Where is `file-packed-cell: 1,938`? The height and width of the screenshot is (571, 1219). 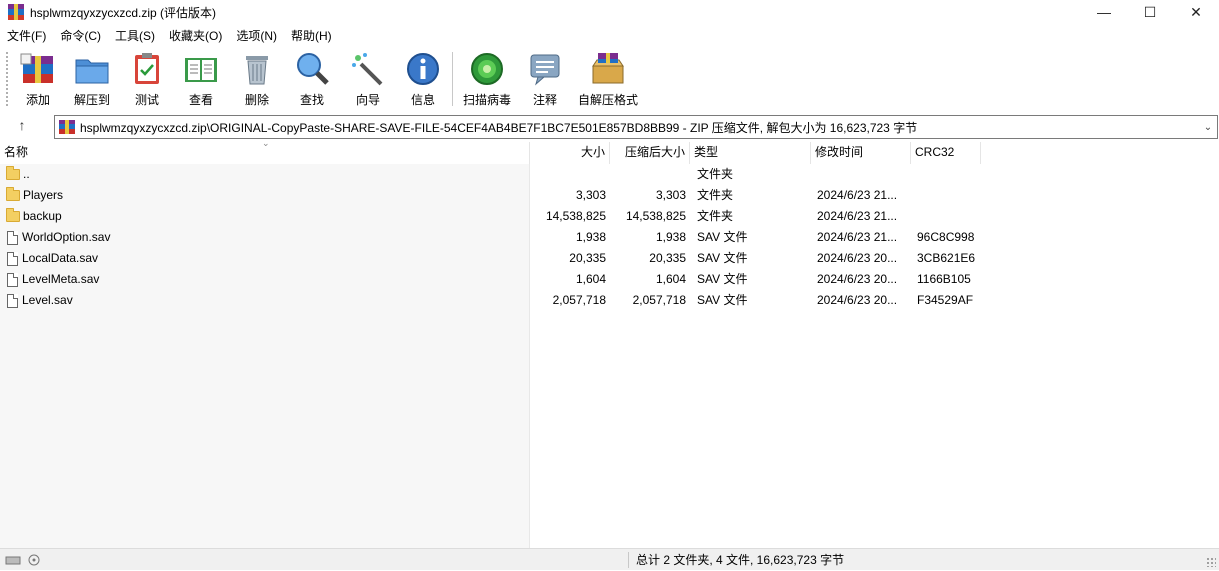
file-packed-cell: 1,938 is located at coordinates (670, 237).